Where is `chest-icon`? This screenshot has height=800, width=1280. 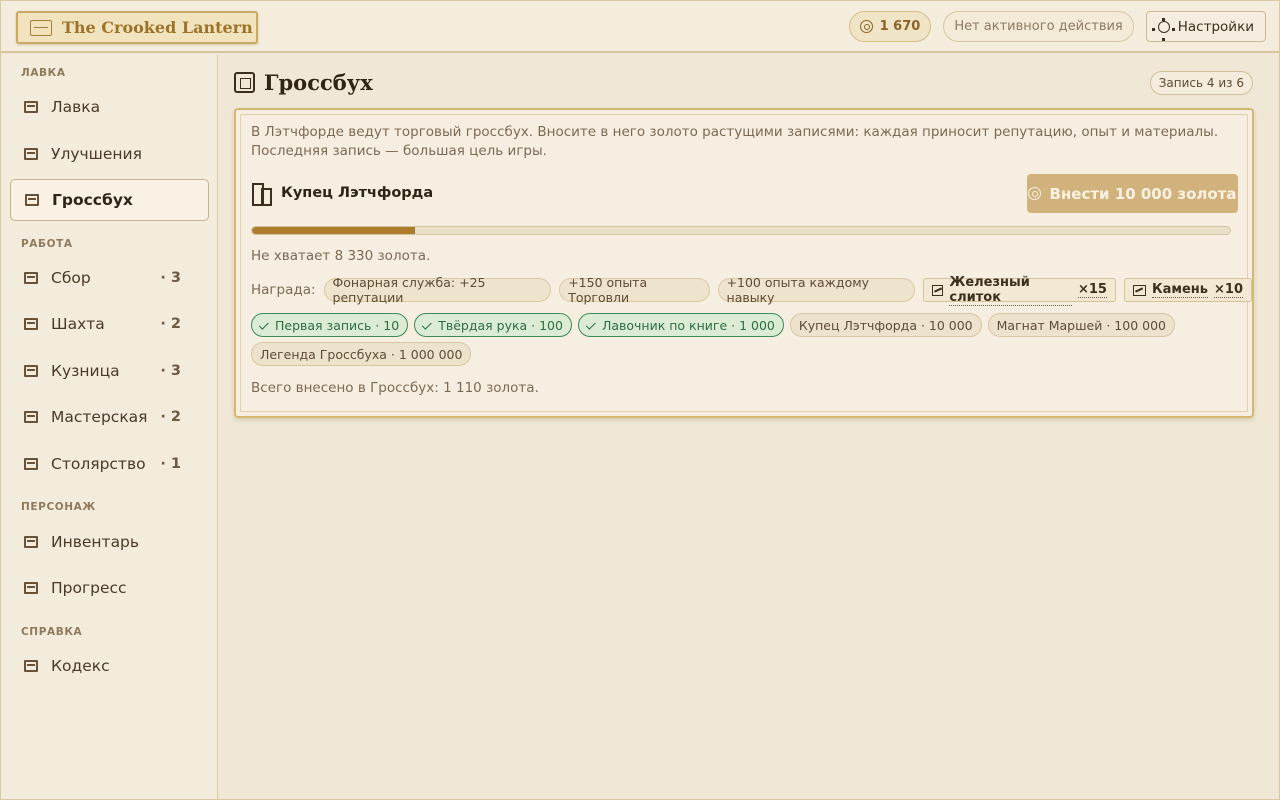 chest-icon is located at coordinates (31, 542).